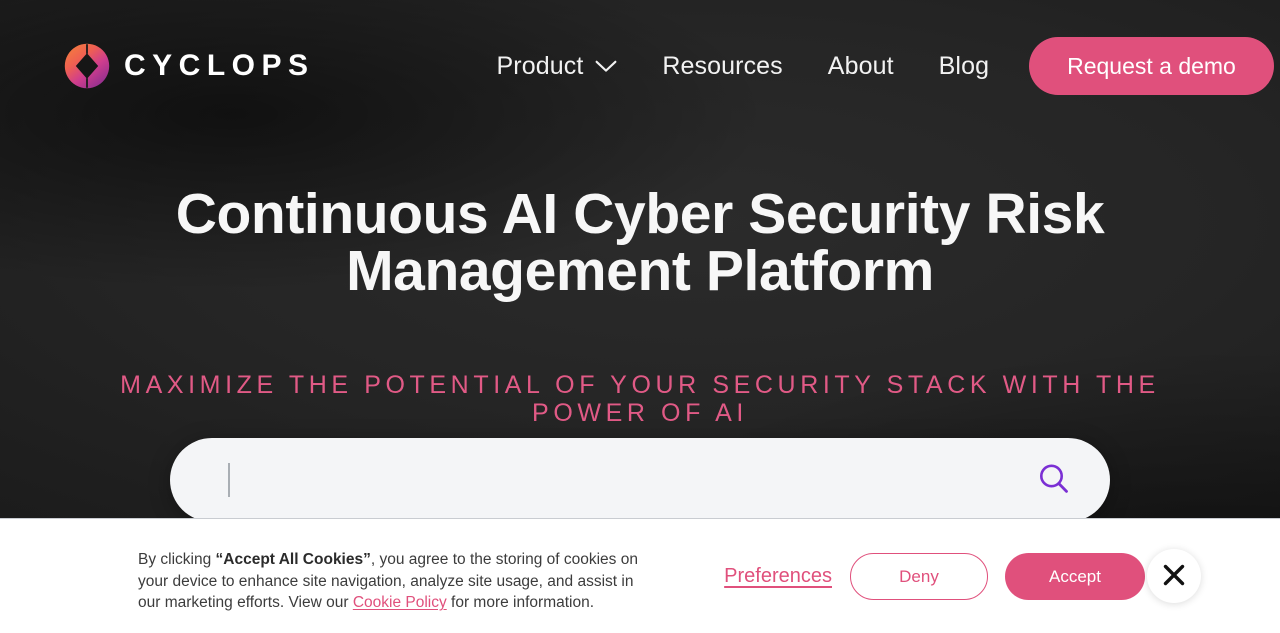 This screenshot has height=633, width=1280. What do you see at coordinates (919, 576) in the screenshot?
I see `deny-button: Deny` at bounding box center [919, 576].